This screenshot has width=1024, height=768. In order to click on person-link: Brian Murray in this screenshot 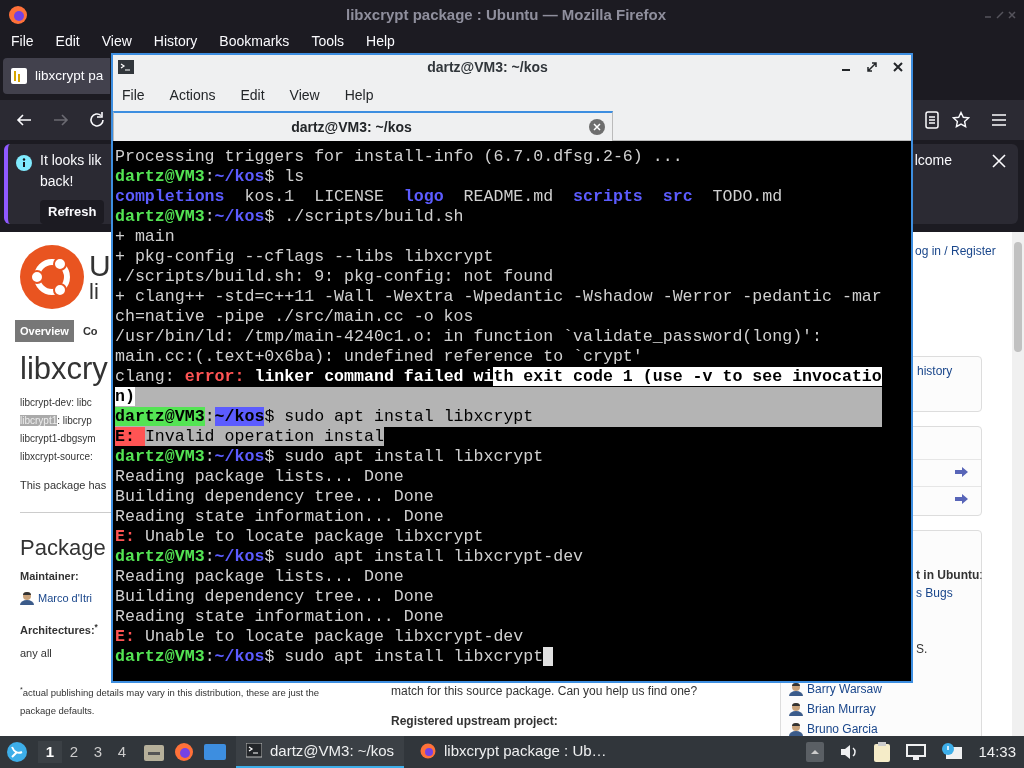, I will do `click(841, 709)`.